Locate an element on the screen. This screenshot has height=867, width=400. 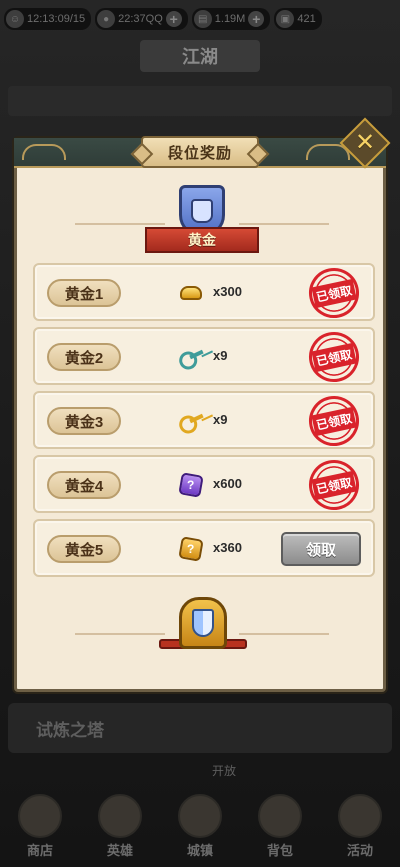
resource-chests: ▣ 421 is located at coordinates (298, 19).